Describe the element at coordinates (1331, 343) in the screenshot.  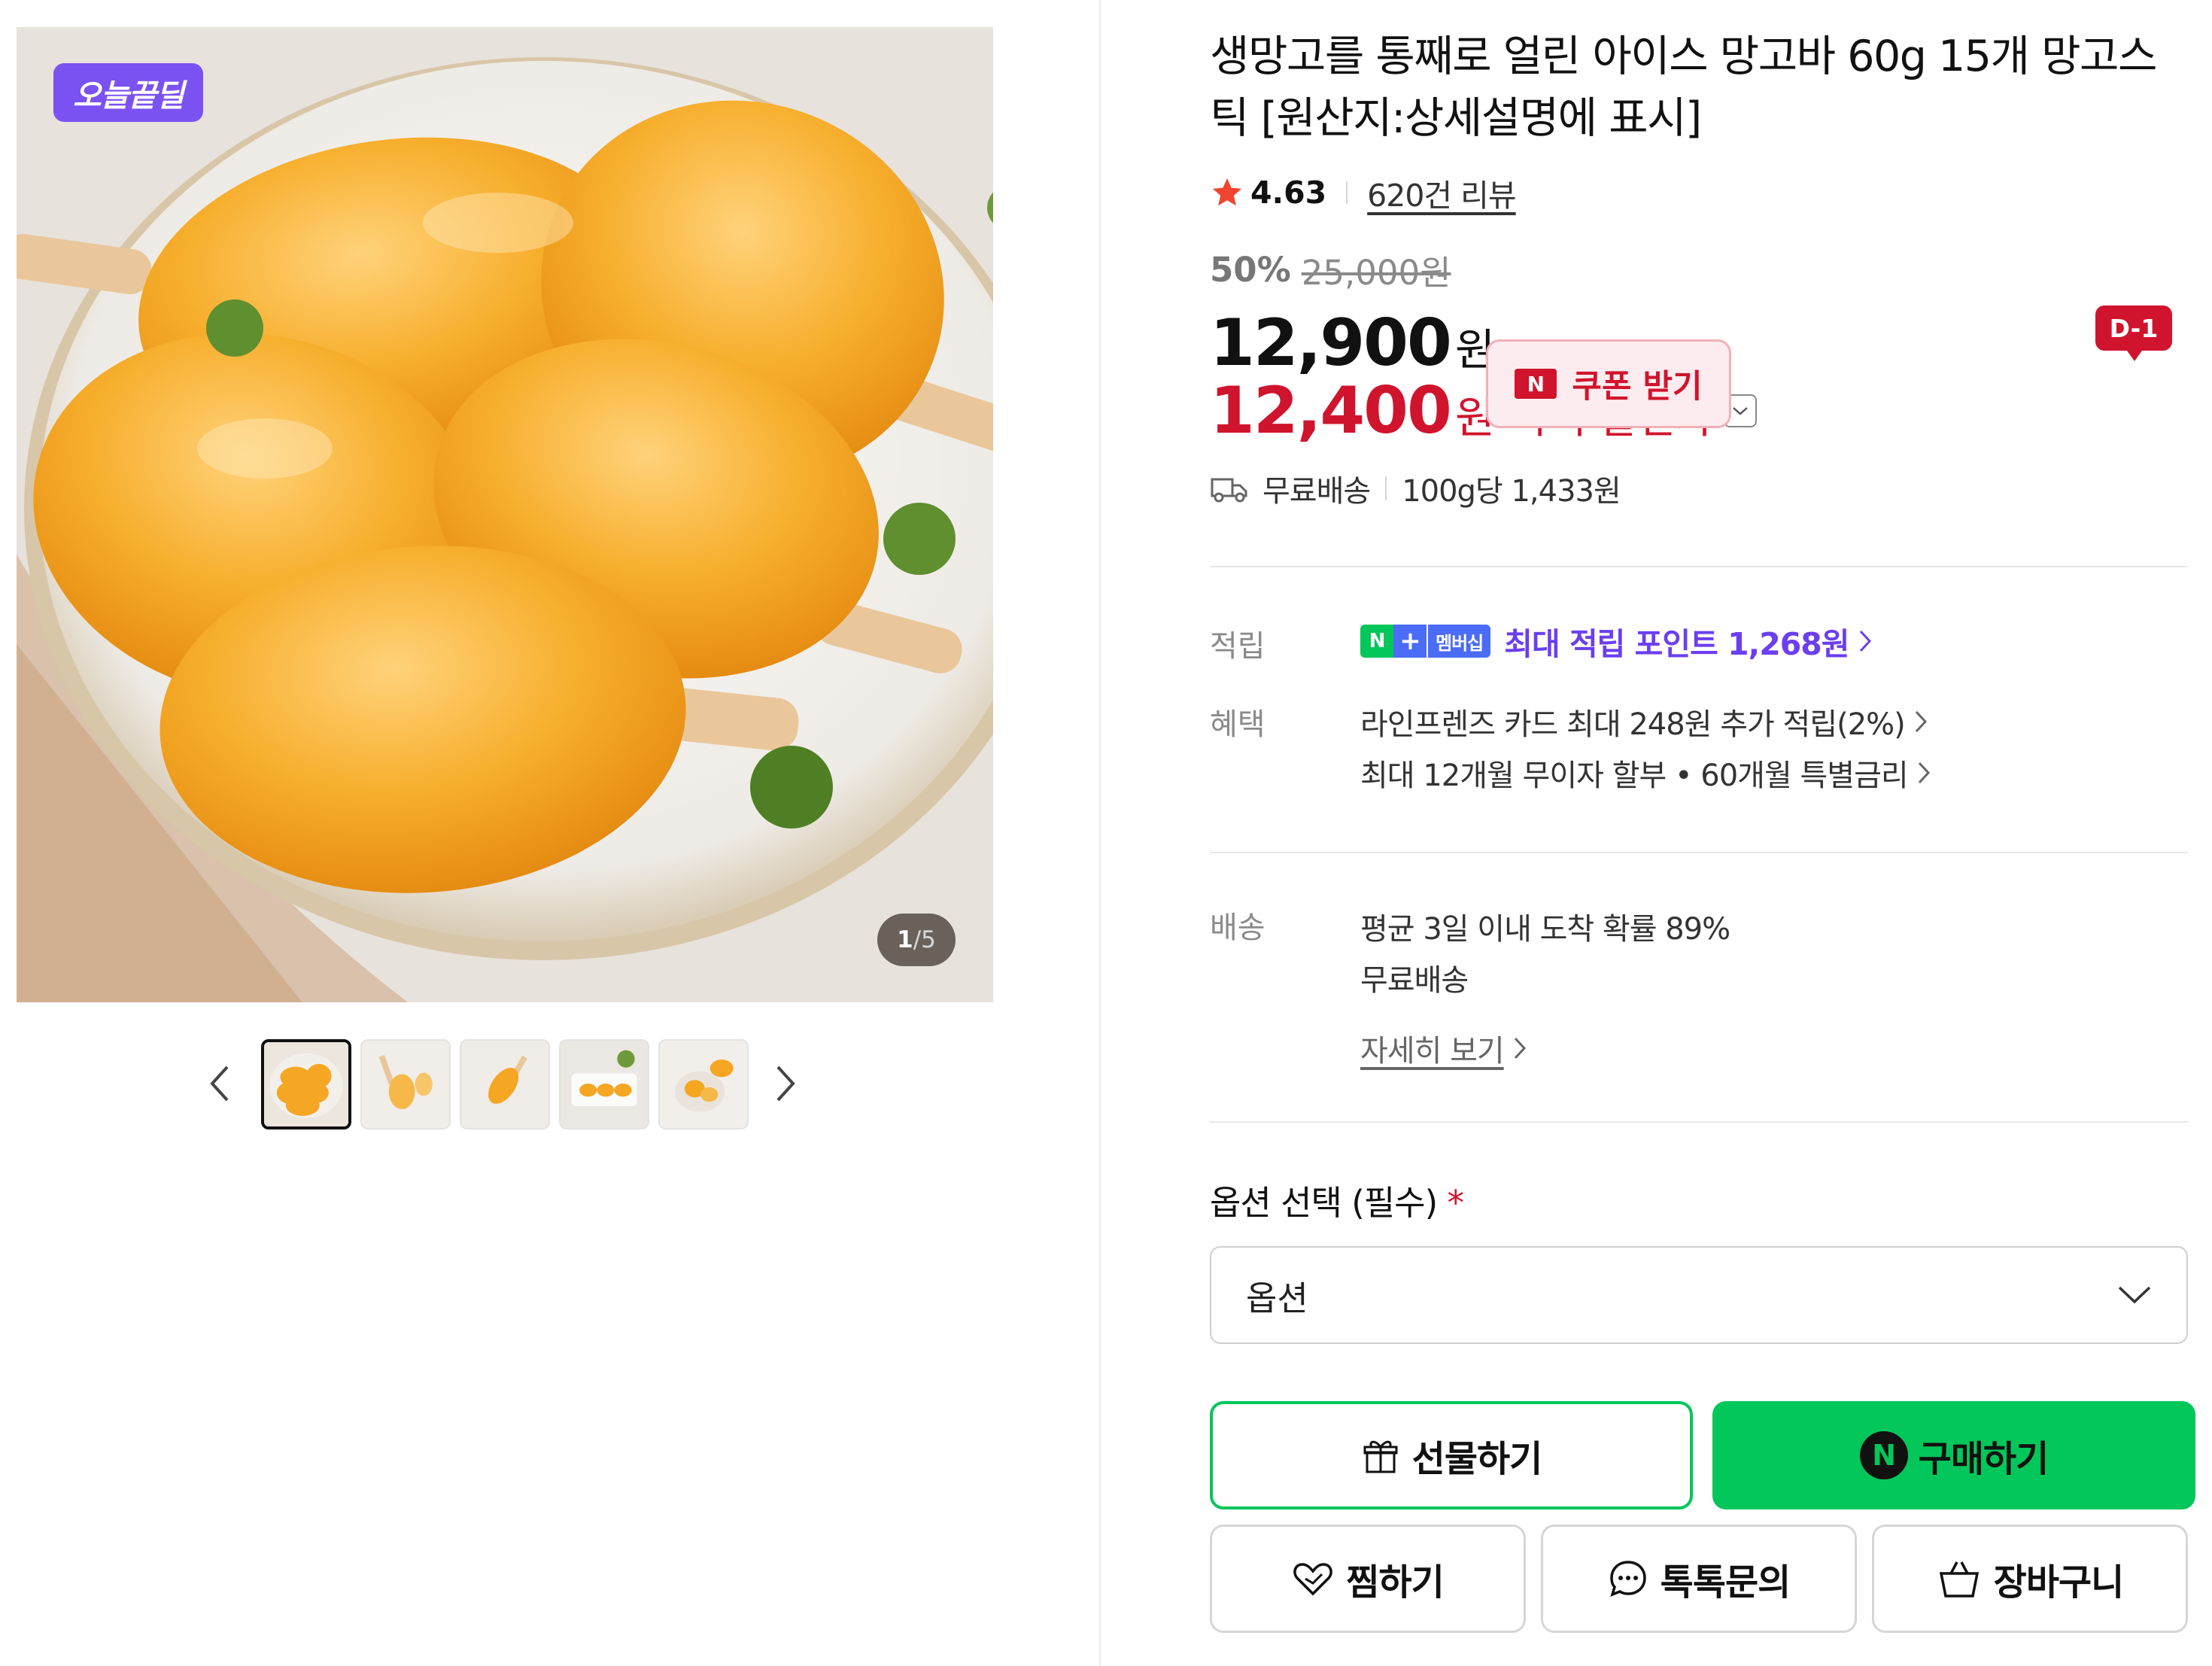
I see `sale-price: 12,900` at that location.